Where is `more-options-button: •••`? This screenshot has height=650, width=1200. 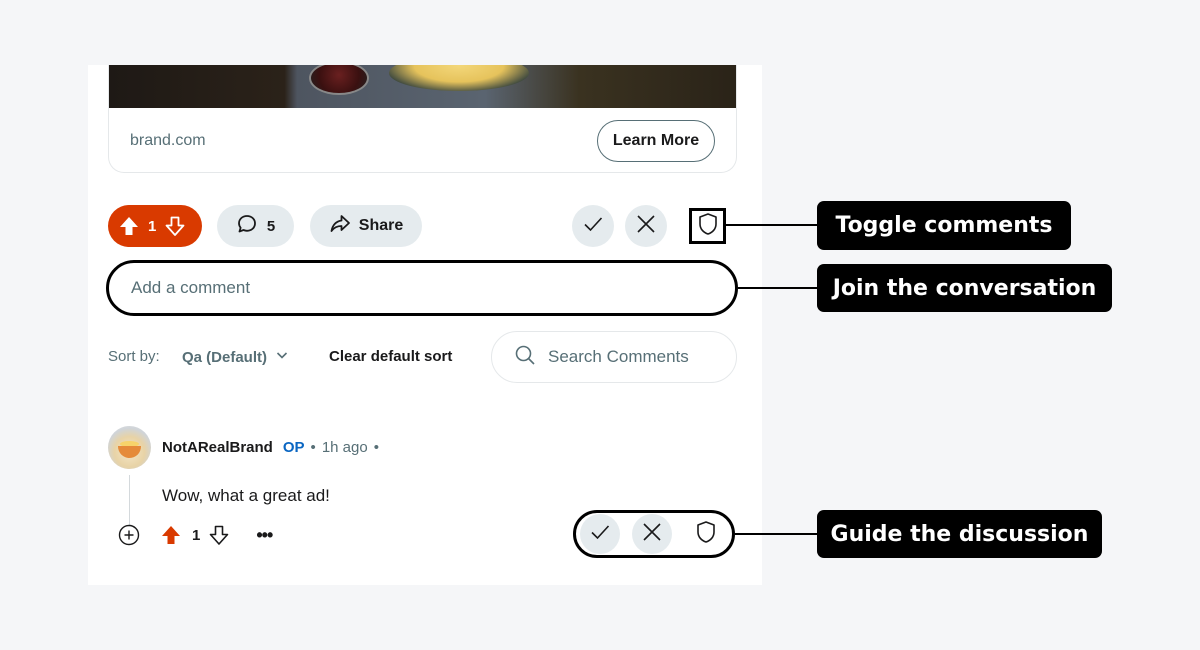
more-options-button: ••• is located at coordinates (264, 535).